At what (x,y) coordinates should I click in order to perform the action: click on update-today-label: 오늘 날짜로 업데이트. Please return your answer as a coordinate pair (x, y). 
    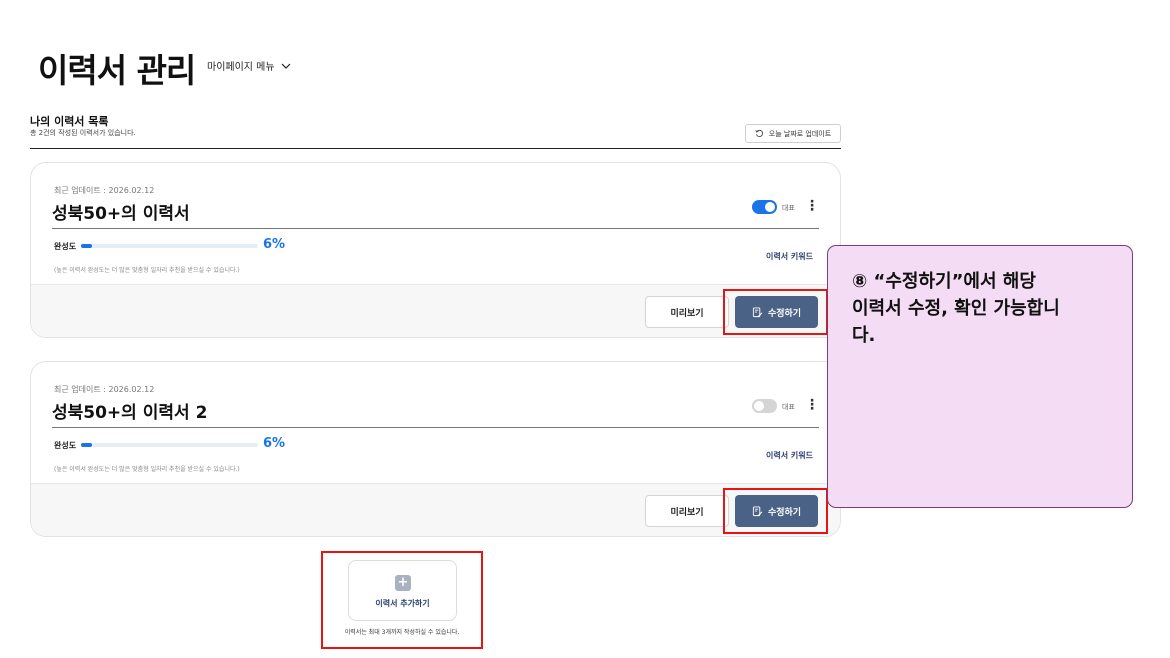
    Looking at the image, I should click on (800, 133).